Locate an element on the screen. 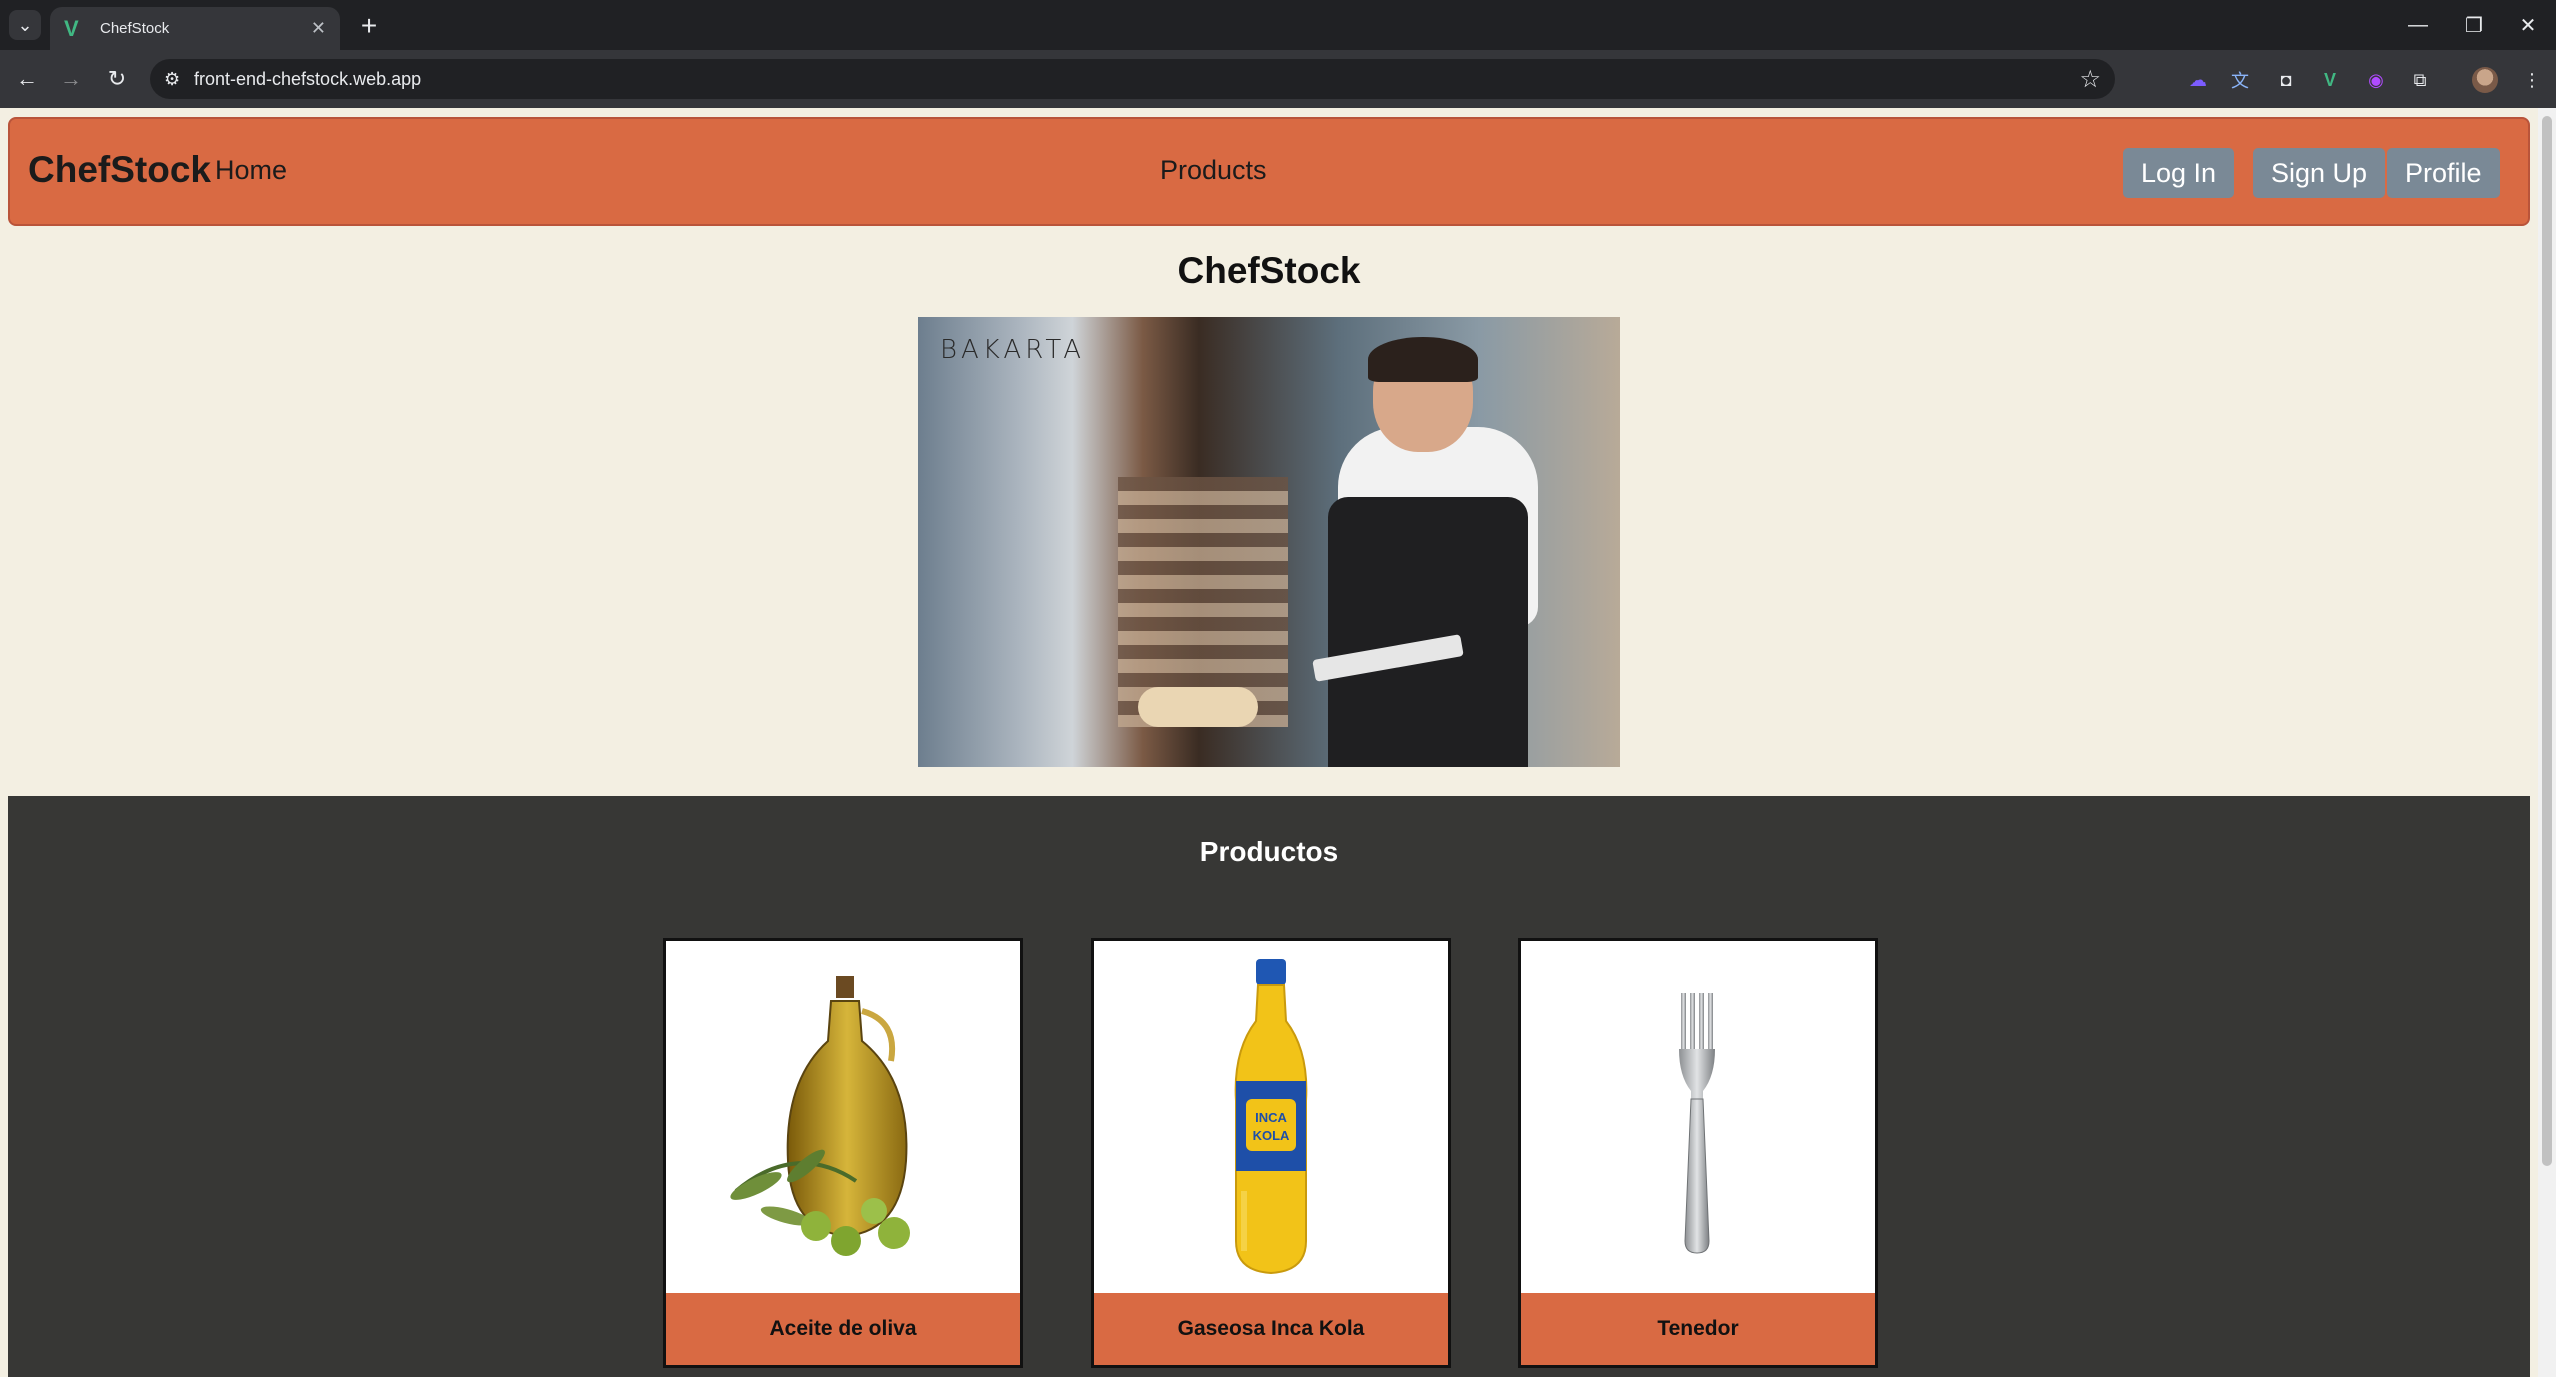 The width and height of the screenshot is (2556, 1377). restore-window-icon: ❐ is located at coordinates (2474, 25).